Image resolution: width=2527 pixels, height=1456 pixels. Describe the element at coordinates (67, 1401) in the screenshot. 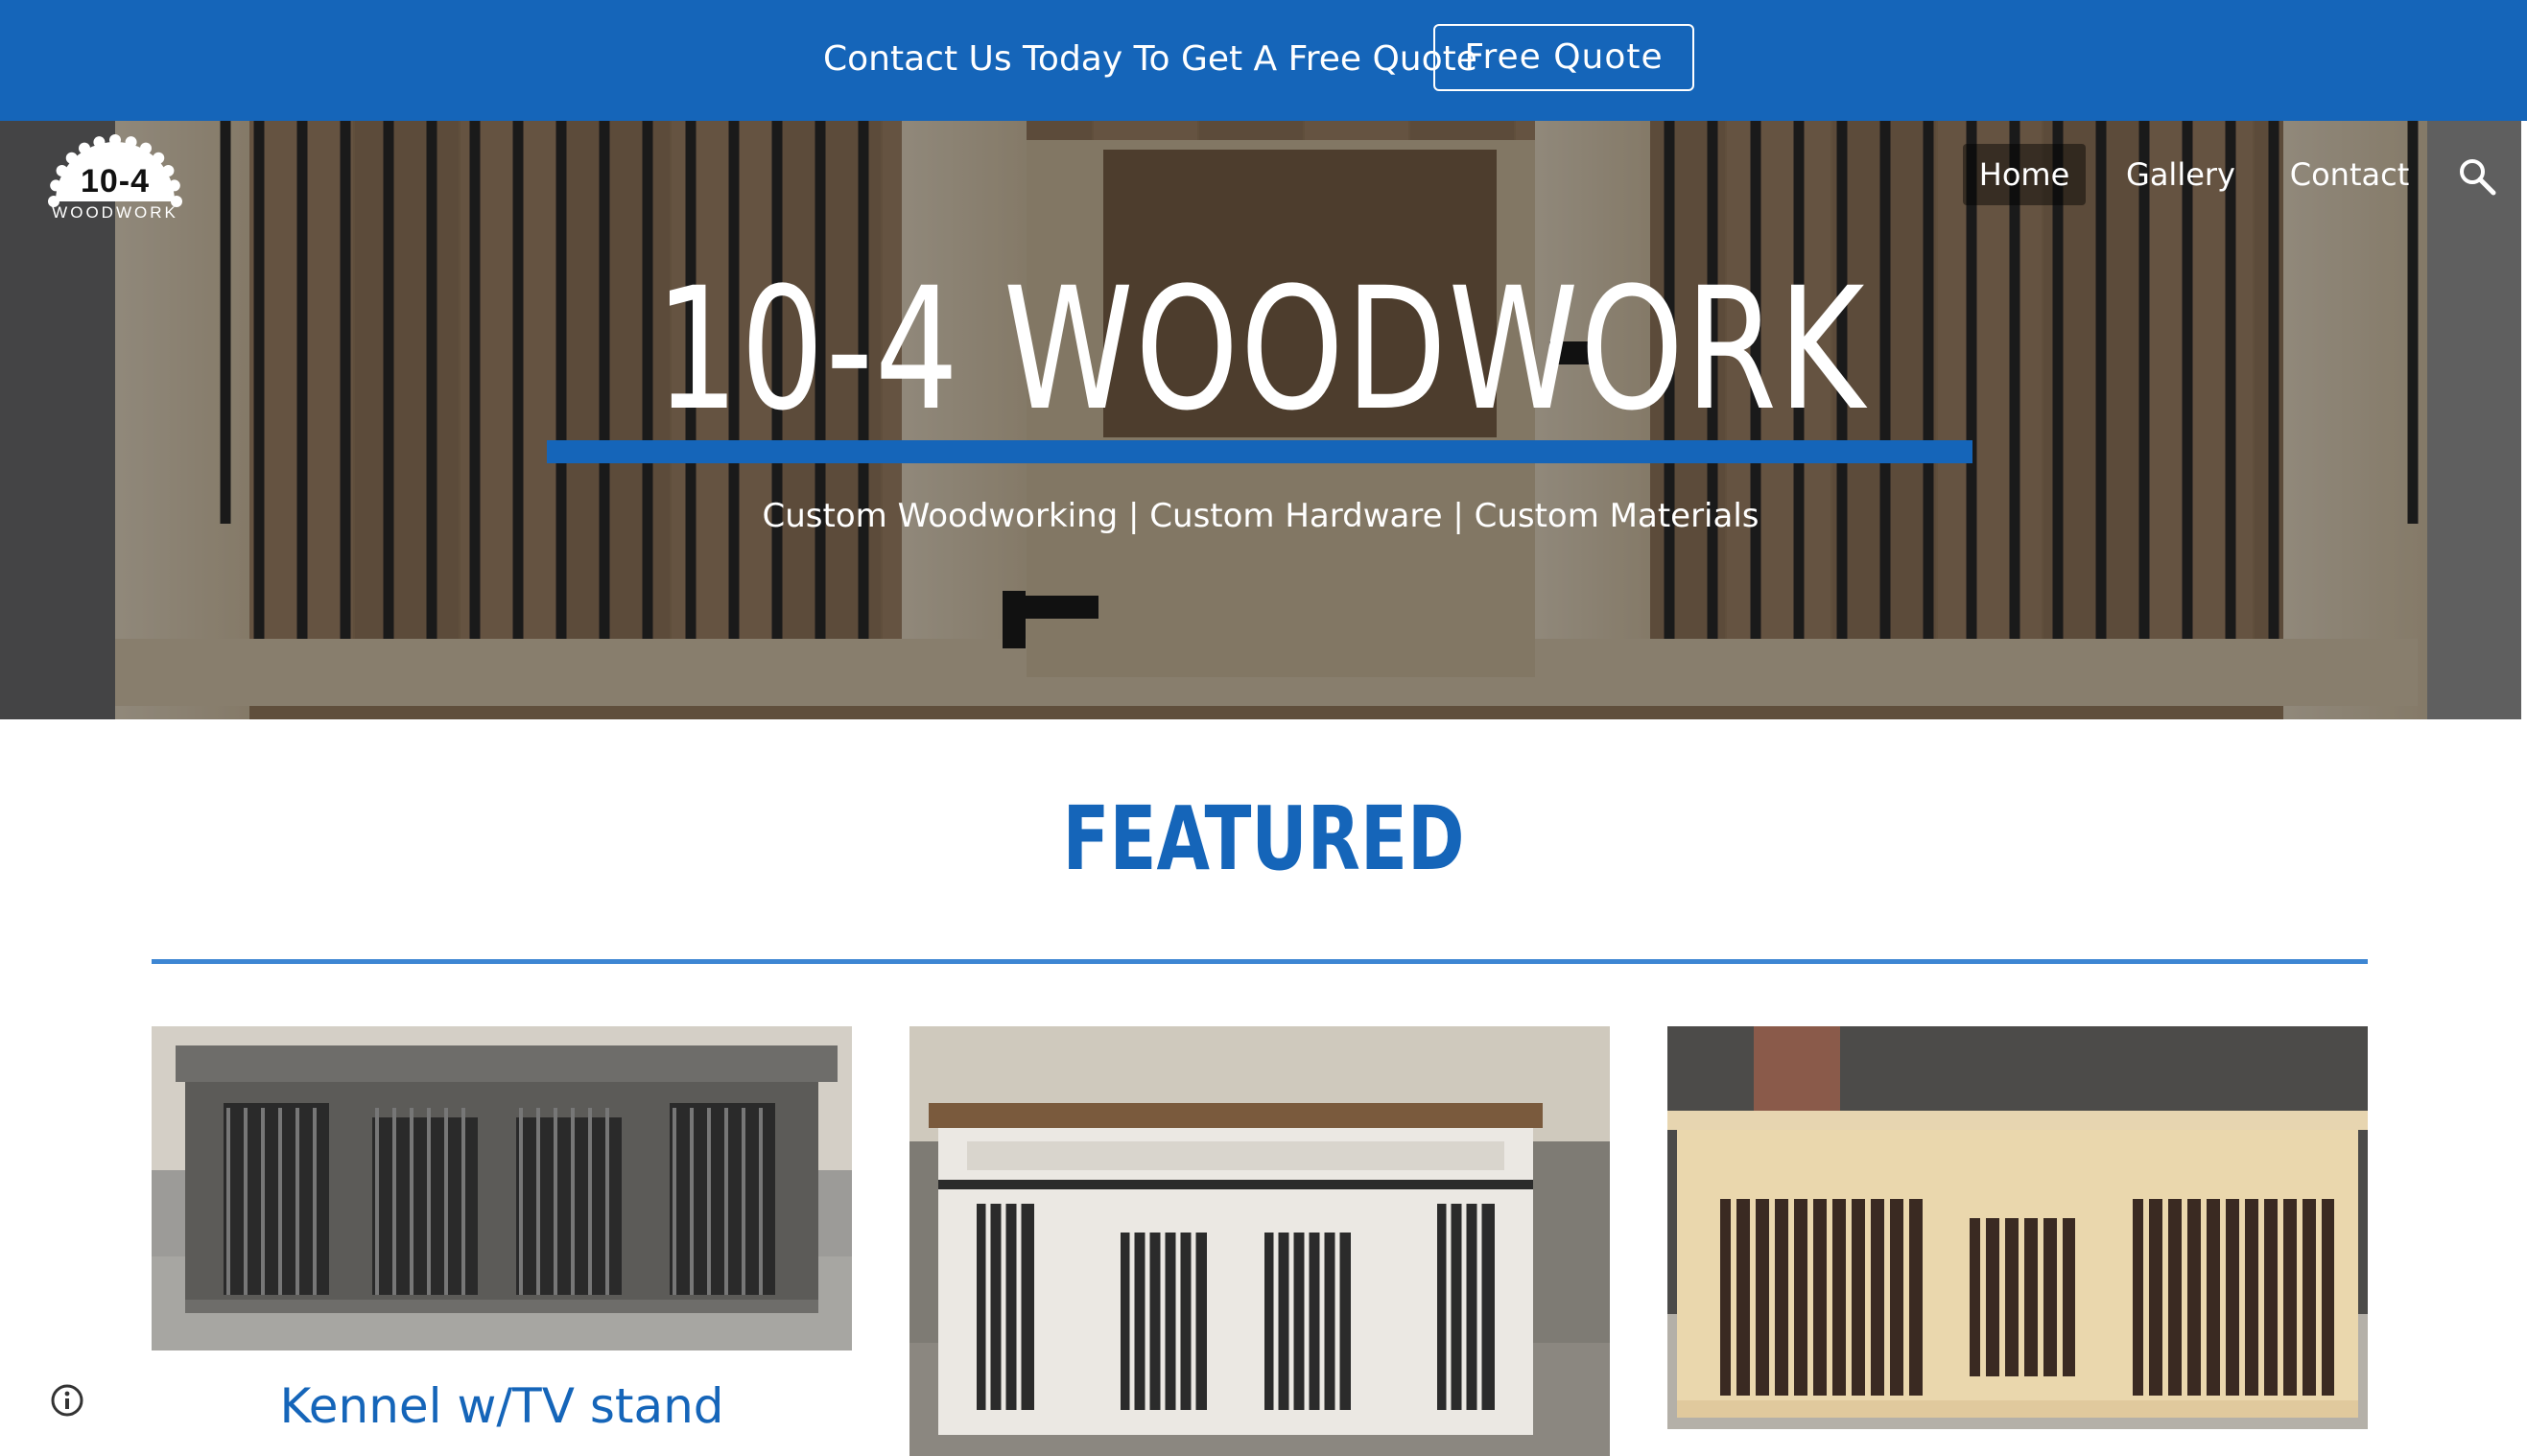

I see `info-icon` at that location.